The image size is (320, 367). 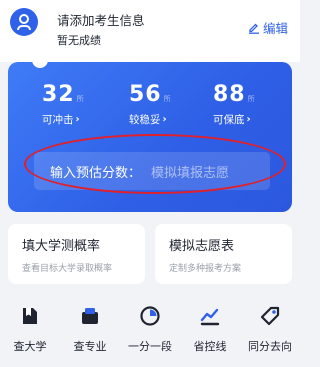 What do you see at coordinates (251, 99) in the screenshot?
I see `stat-fallback-unit: 所` at bounding box center [251, 99].